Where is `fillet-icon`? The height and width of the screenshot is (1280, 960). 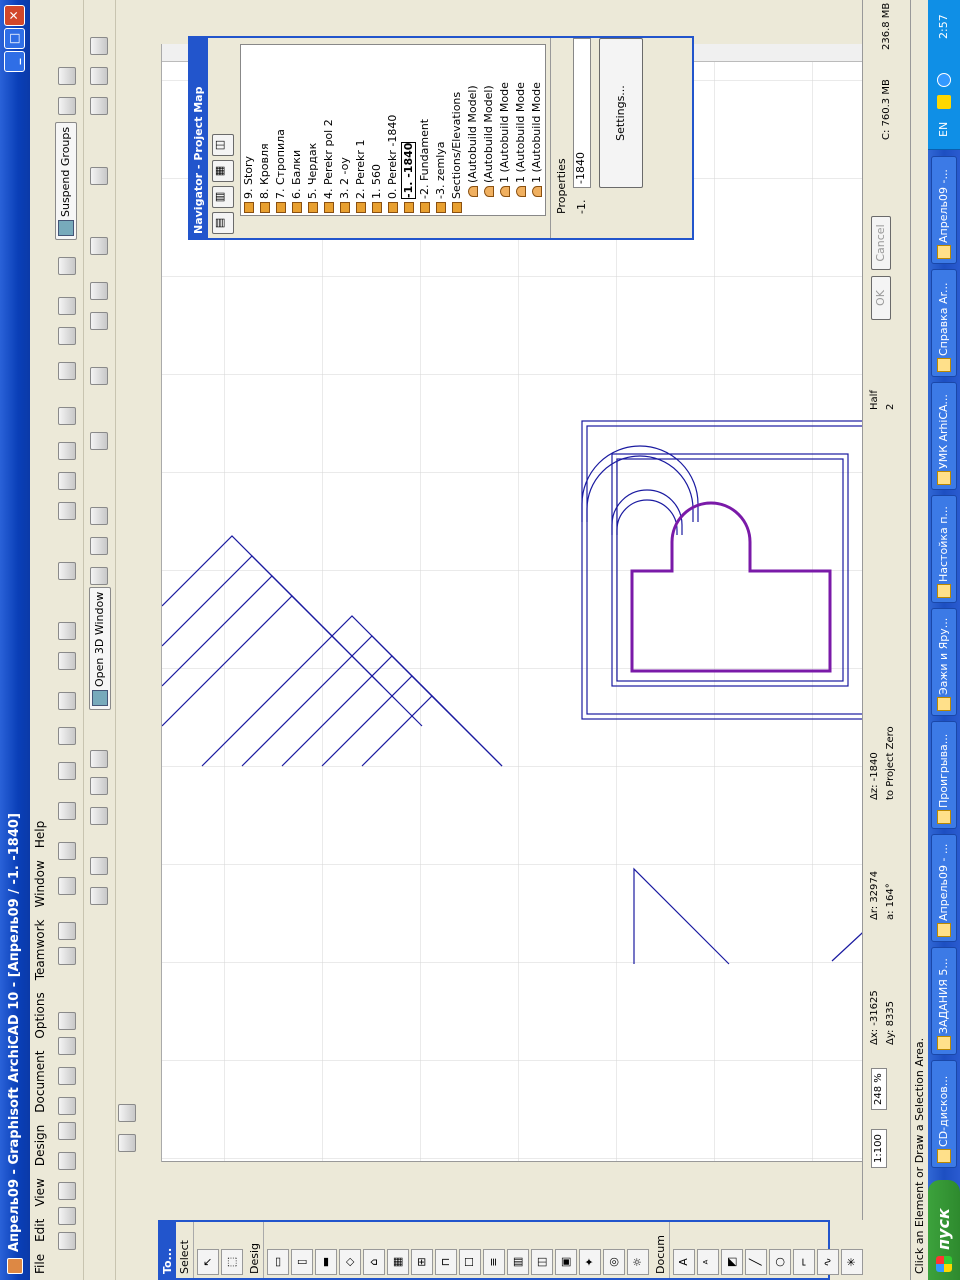
fillet-icon is located at coordinates (67, 451).